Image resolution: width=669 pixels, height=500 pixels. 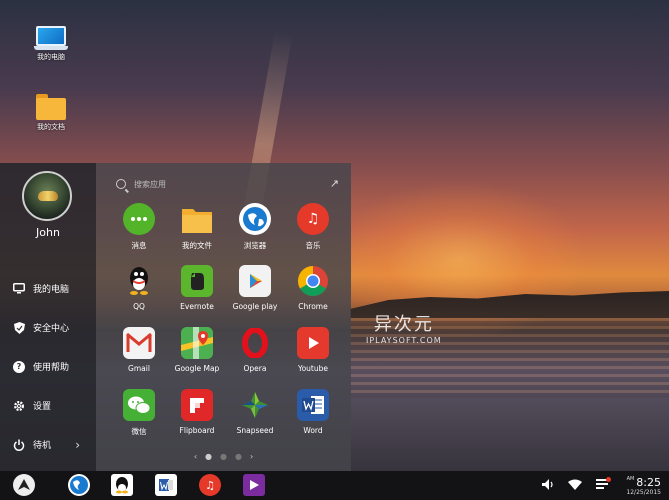 I want to click on clock: AM 8:25 12/25/2015, so click(x=643, y=486).